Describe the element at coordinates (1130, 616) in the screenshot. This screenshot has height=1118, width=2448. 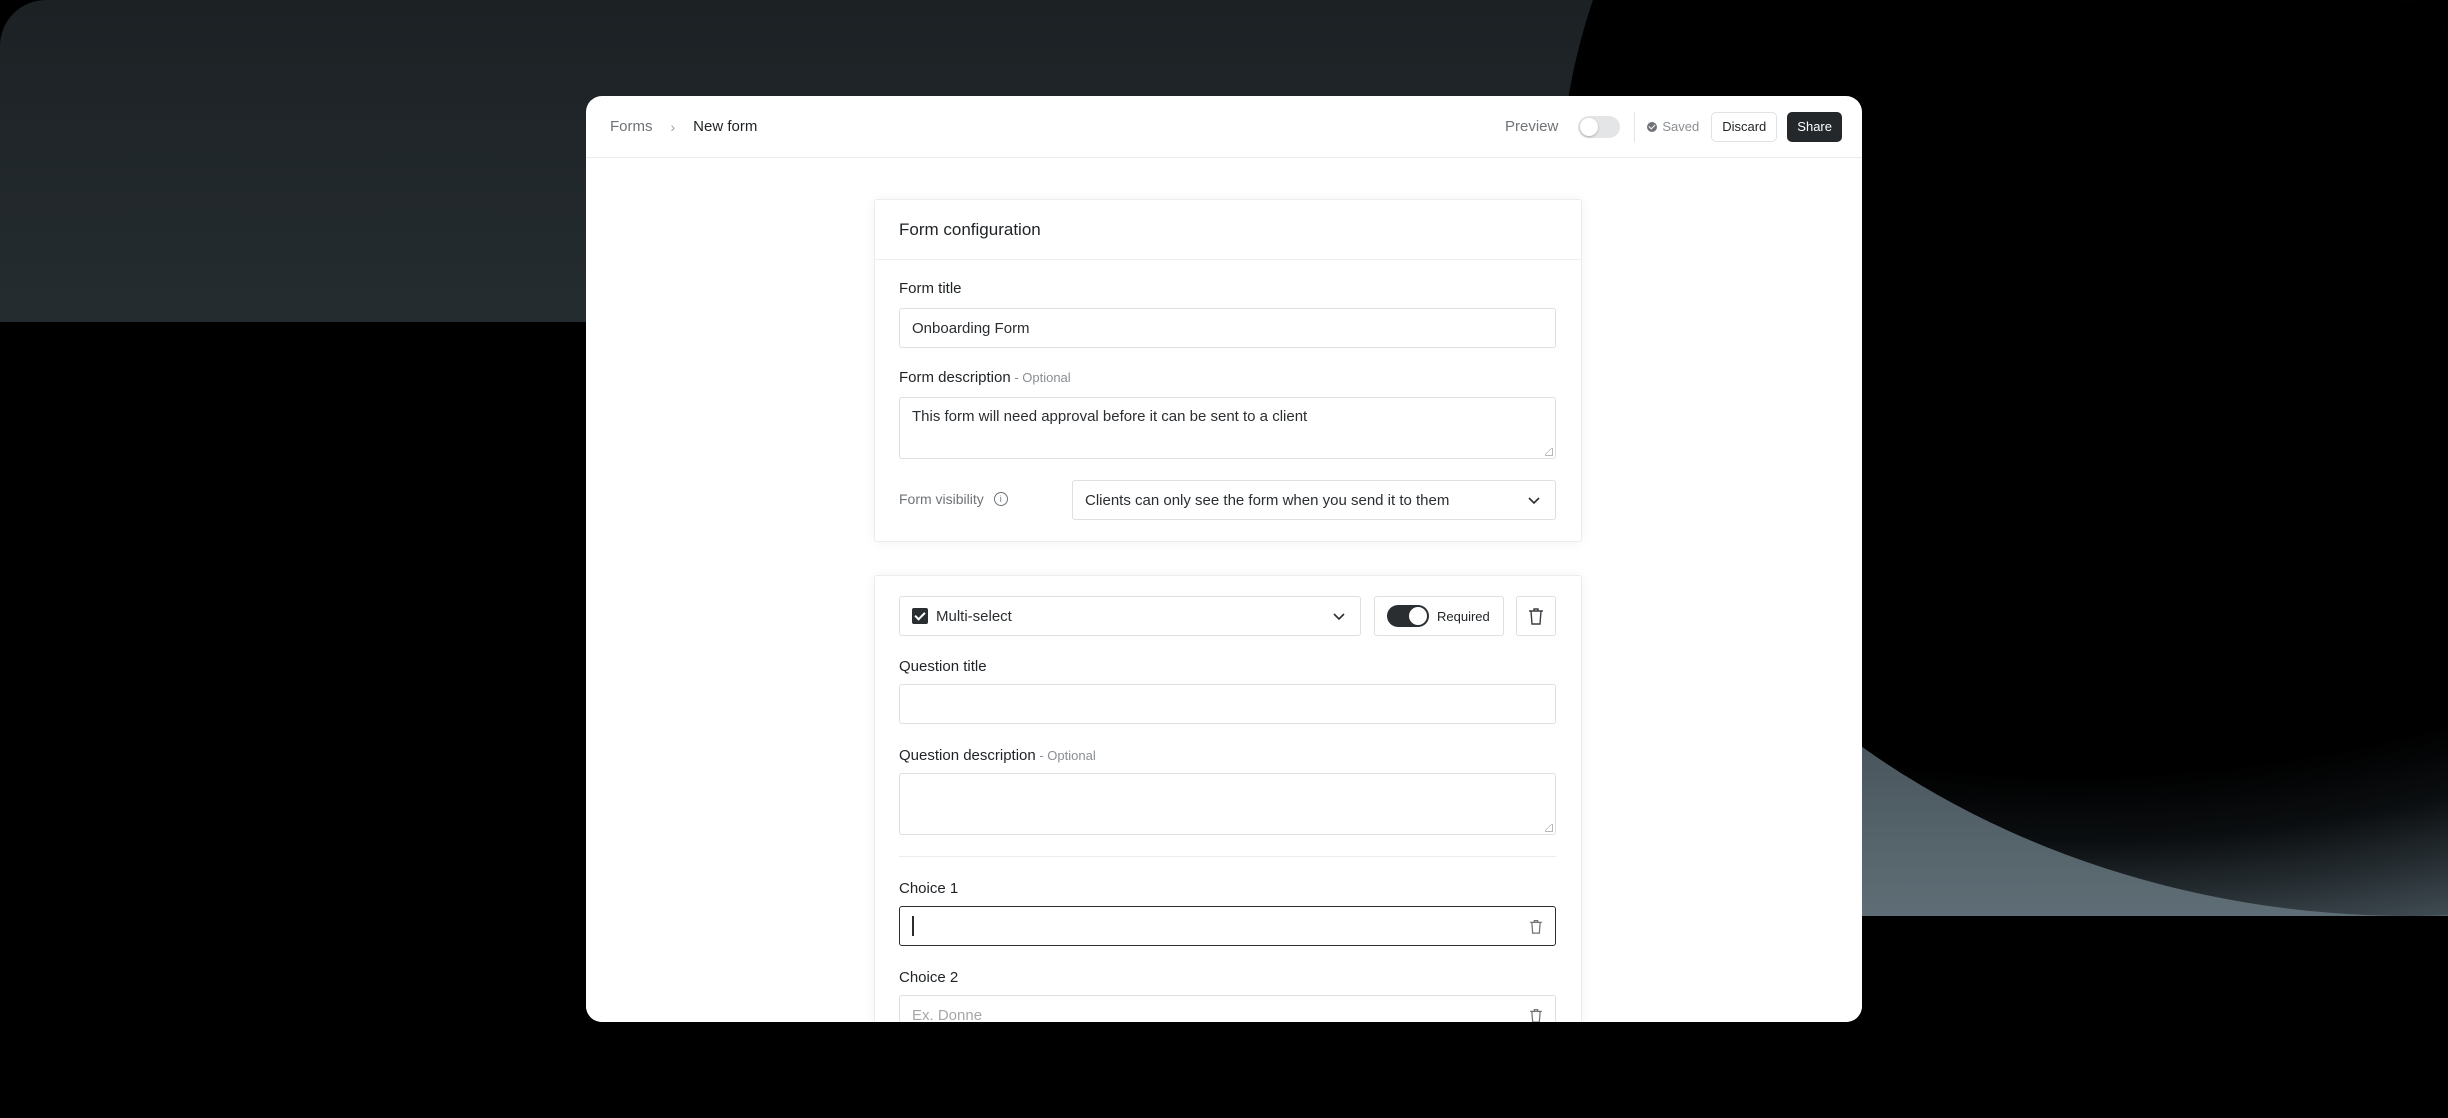
I see `question-type-select: Multi-select` at that location.